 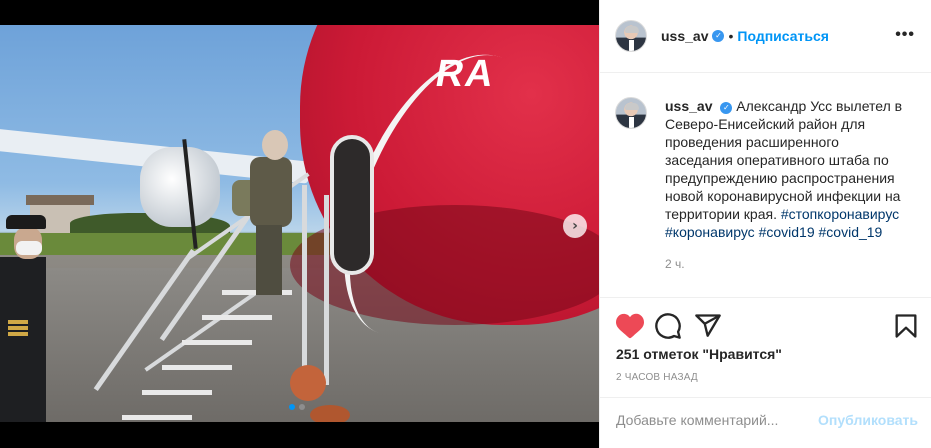 I want to click on post-header: uss_av ✓ • Подписаться •••, so click(x=765, y=36).